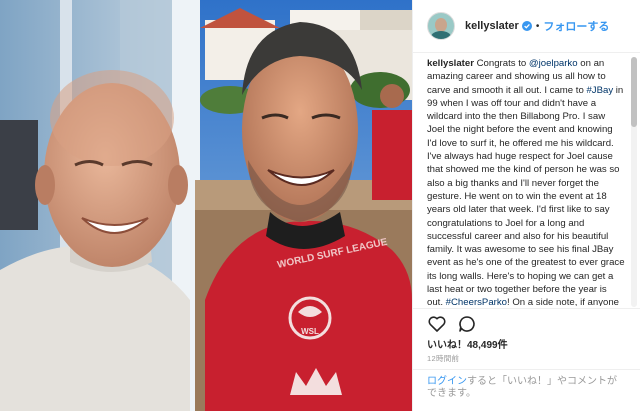 The width and height of the screenshot is (640, 412). What do you see at coordinates (563, 301) in the screenshot?
I see `caption-text-4: ! On a side note, if anyone` at bounding box center [563, 301].